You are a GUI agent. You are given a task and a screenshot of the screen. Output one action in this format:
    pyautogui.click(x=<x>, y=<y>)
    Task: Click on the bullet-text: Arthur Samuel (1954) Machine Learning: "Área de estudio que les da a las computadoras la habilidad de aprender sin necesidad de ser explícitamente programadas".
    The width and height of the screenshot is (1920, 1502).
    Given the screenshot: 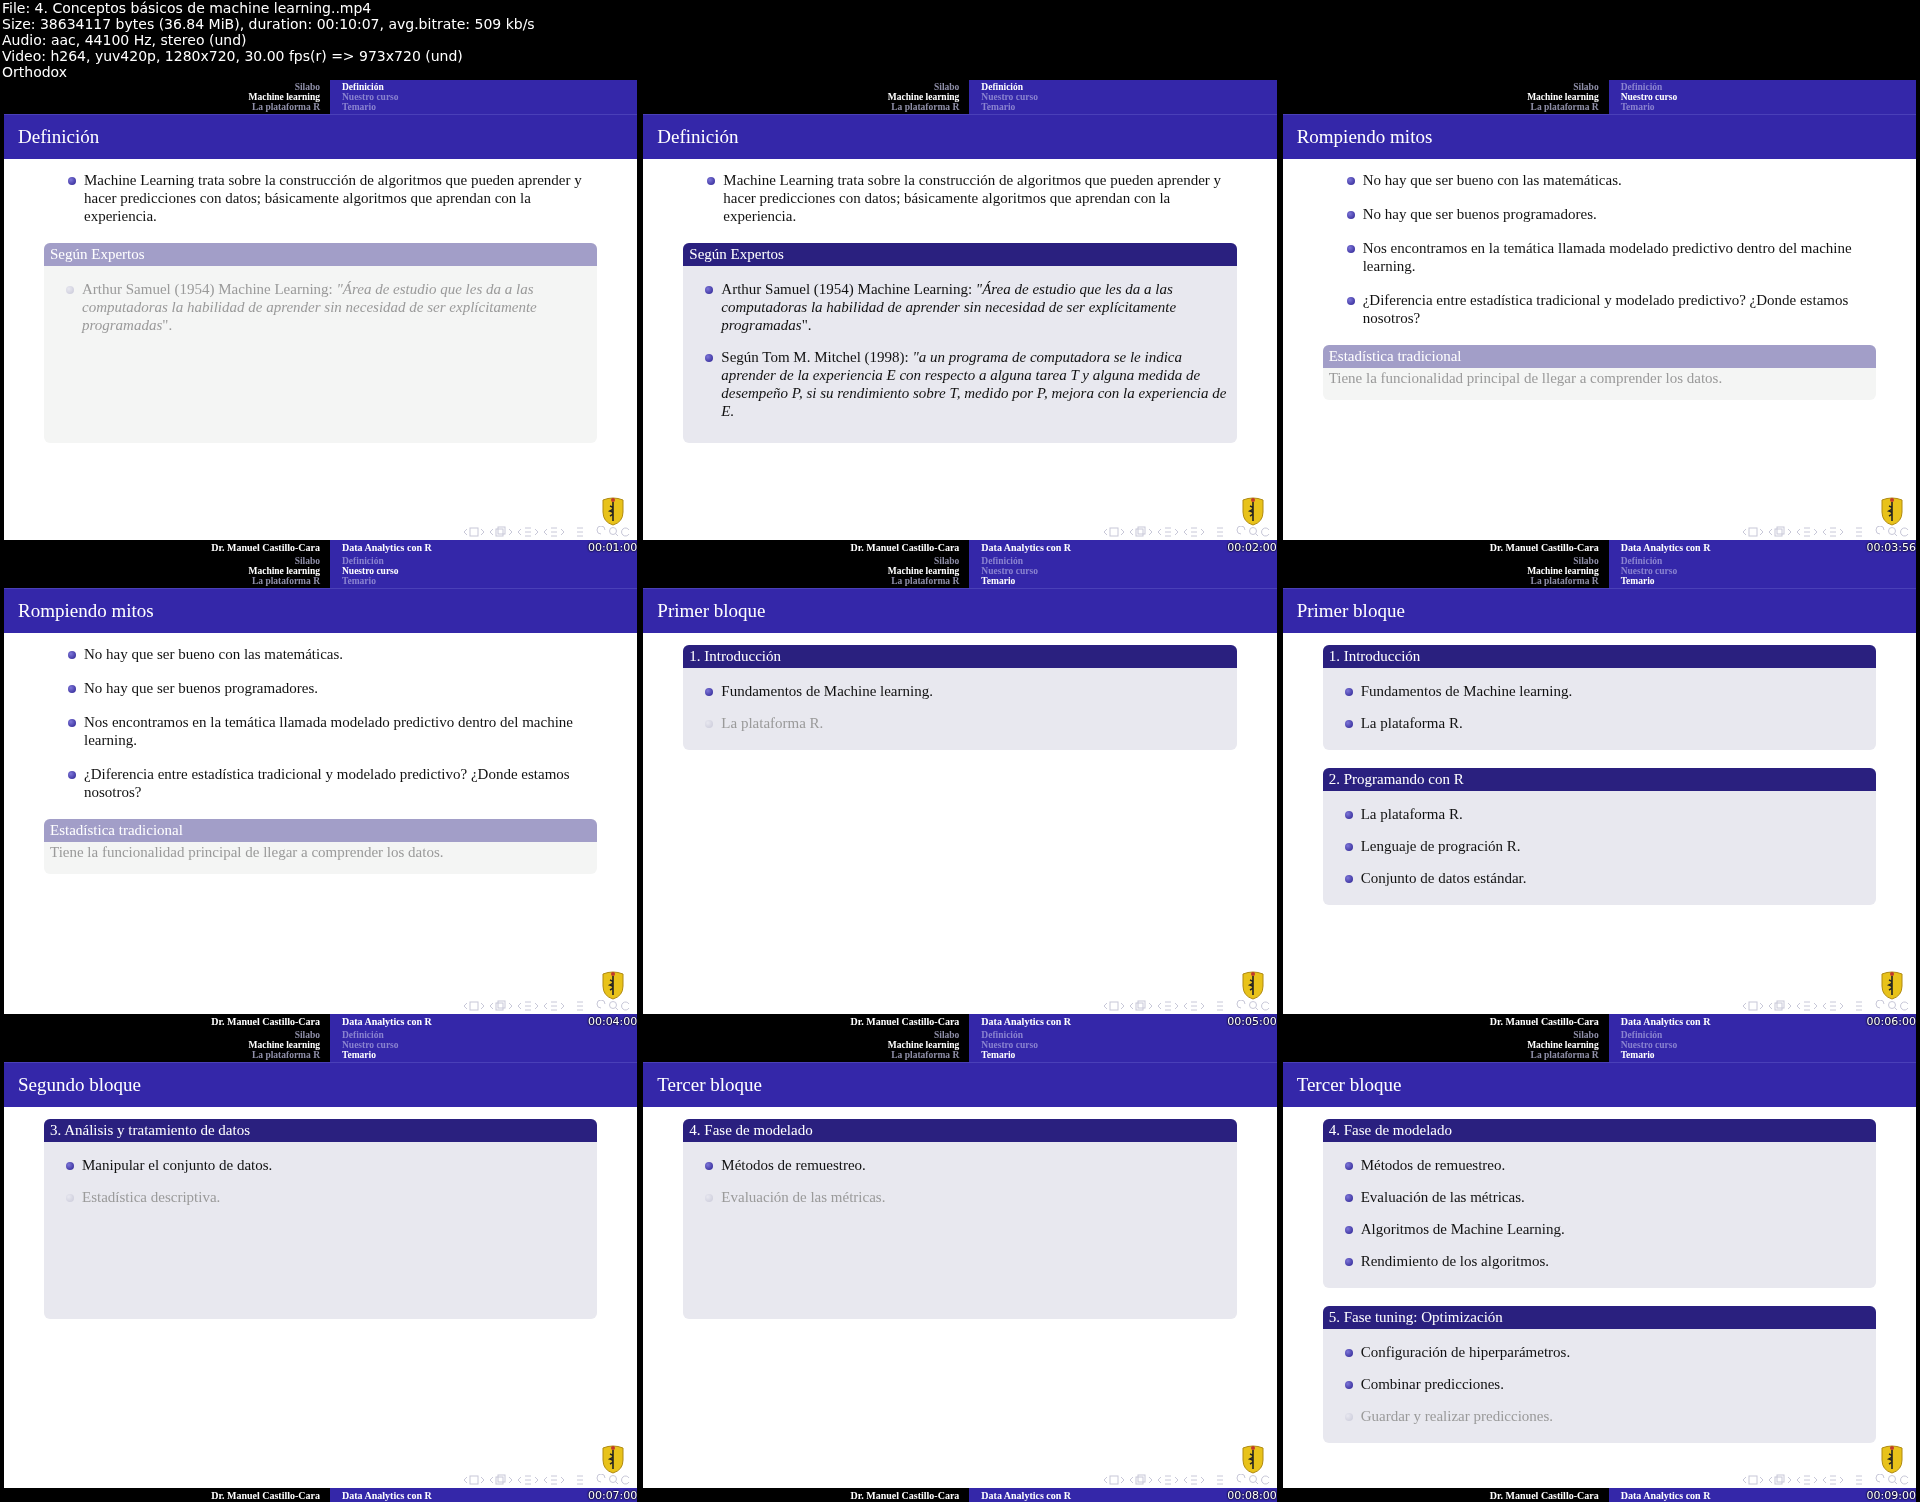 What is the action you would take?
    pyautogui.click(x=949, y=307)
    